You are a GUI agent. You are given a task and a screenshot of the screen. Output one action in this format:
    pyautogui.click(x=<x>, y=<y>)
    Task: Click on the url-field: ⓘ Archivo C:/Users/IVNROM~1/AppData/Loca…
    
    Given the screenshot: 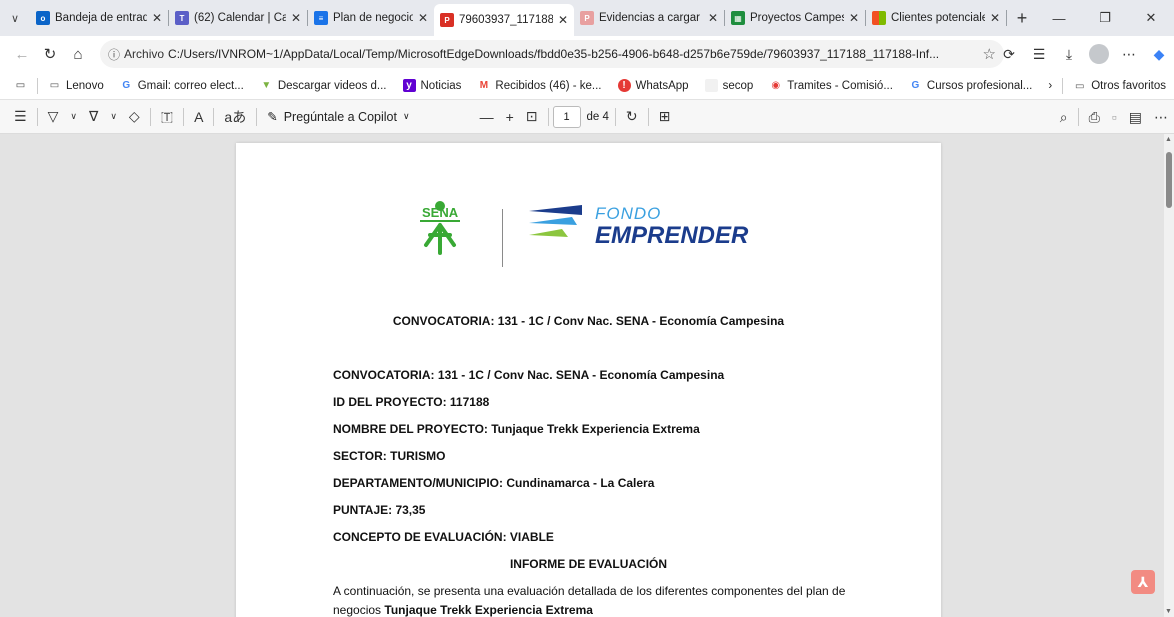 What is the action you would take?
    pyautogui.click(x=552, y=54)
    